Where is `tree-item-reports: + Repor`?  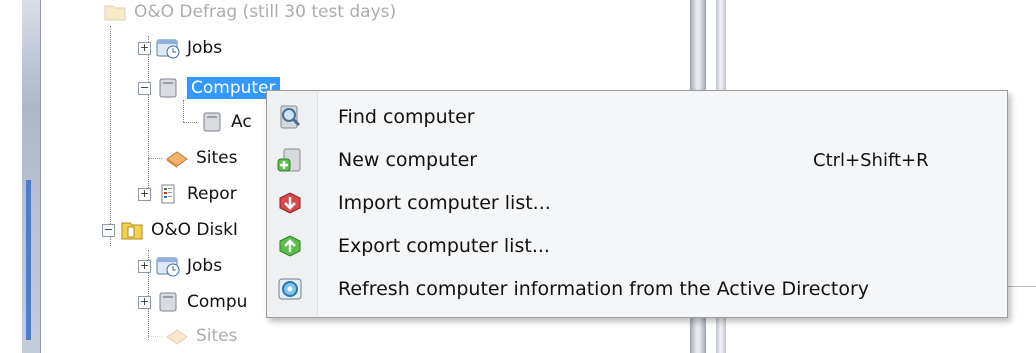 tree-item-reports: + Repor is located at coordinates (187, 194).